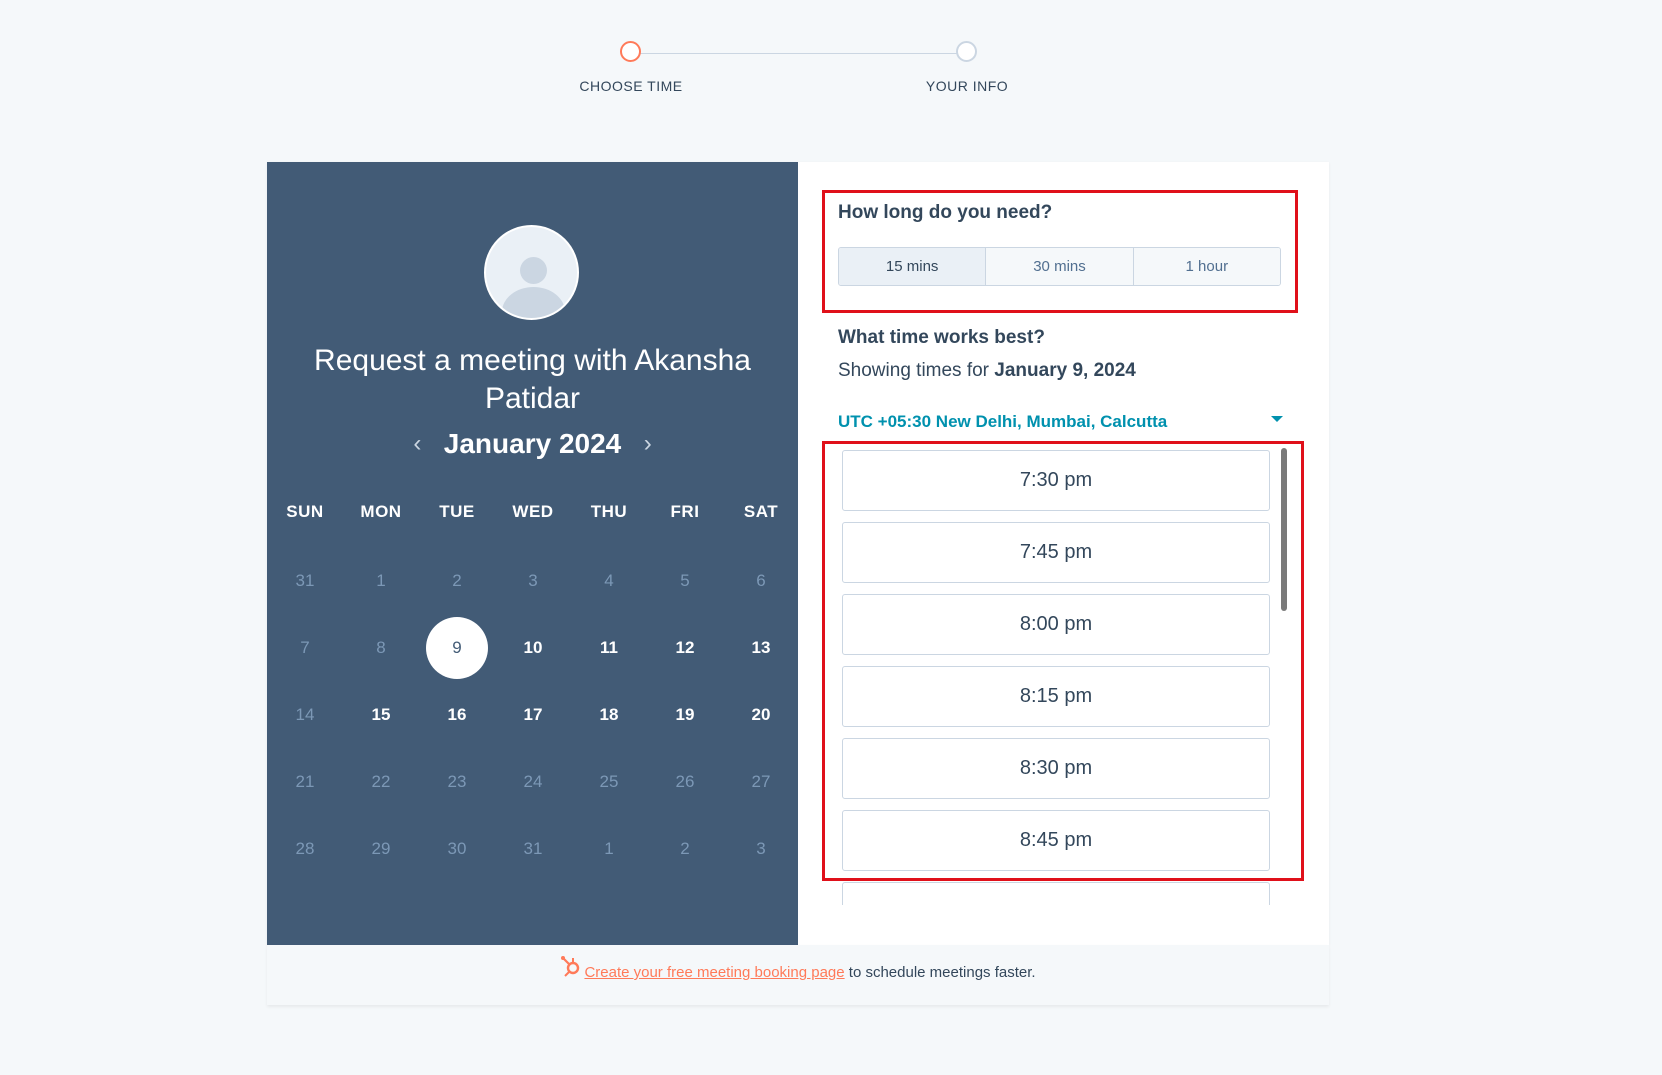 Image resolution: width=1662 pixels, height=1075 pixels. I want to click on footer-suffix-text: to schedule meetings faster., so click(942, 972).